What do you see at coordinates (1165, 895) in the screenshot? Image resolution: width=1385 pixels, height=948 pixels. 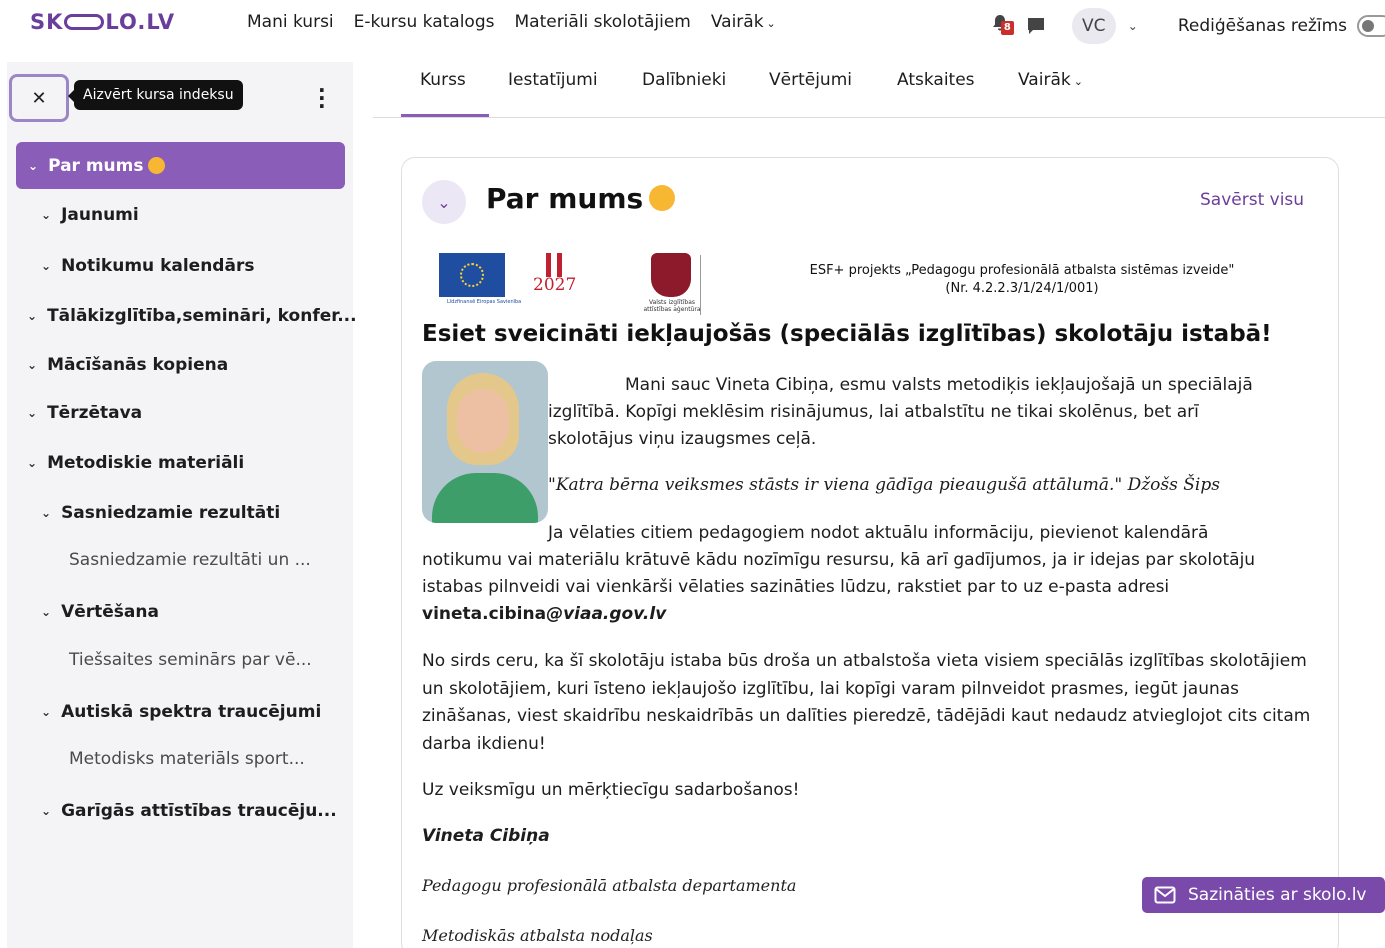 I see `envelope-icon` at bounding box center [1165, 895].